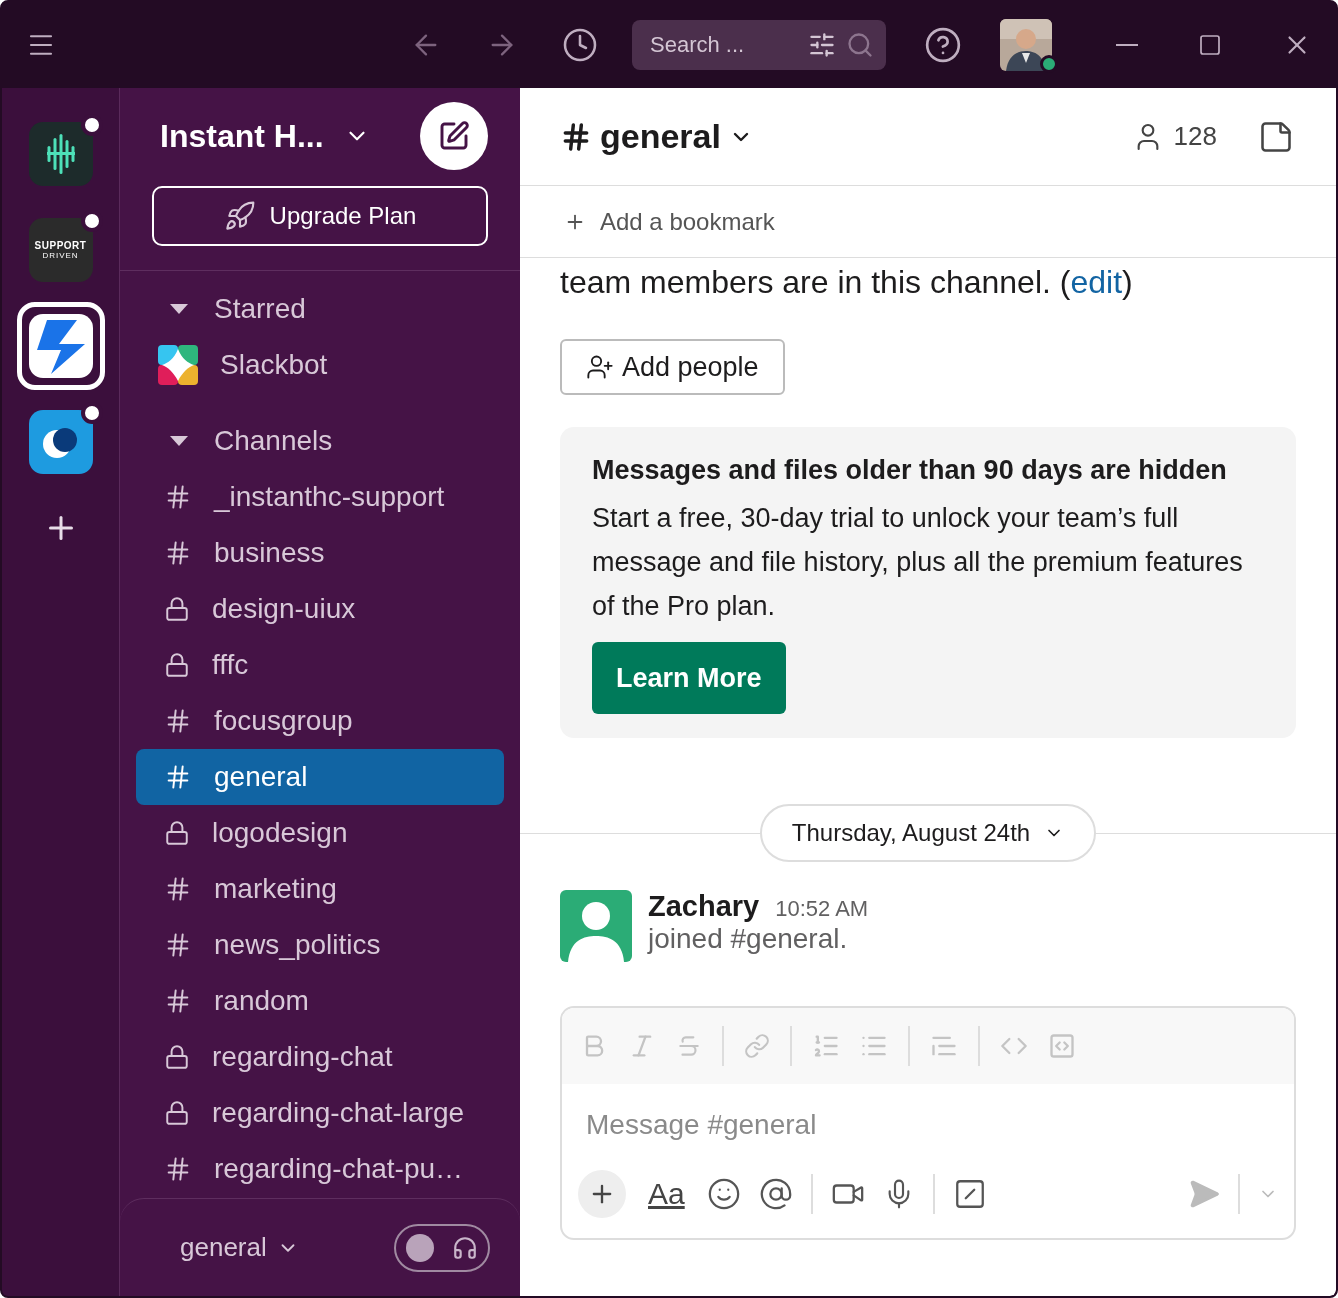  I want to click on section-header: Starred, so click(320, 309).